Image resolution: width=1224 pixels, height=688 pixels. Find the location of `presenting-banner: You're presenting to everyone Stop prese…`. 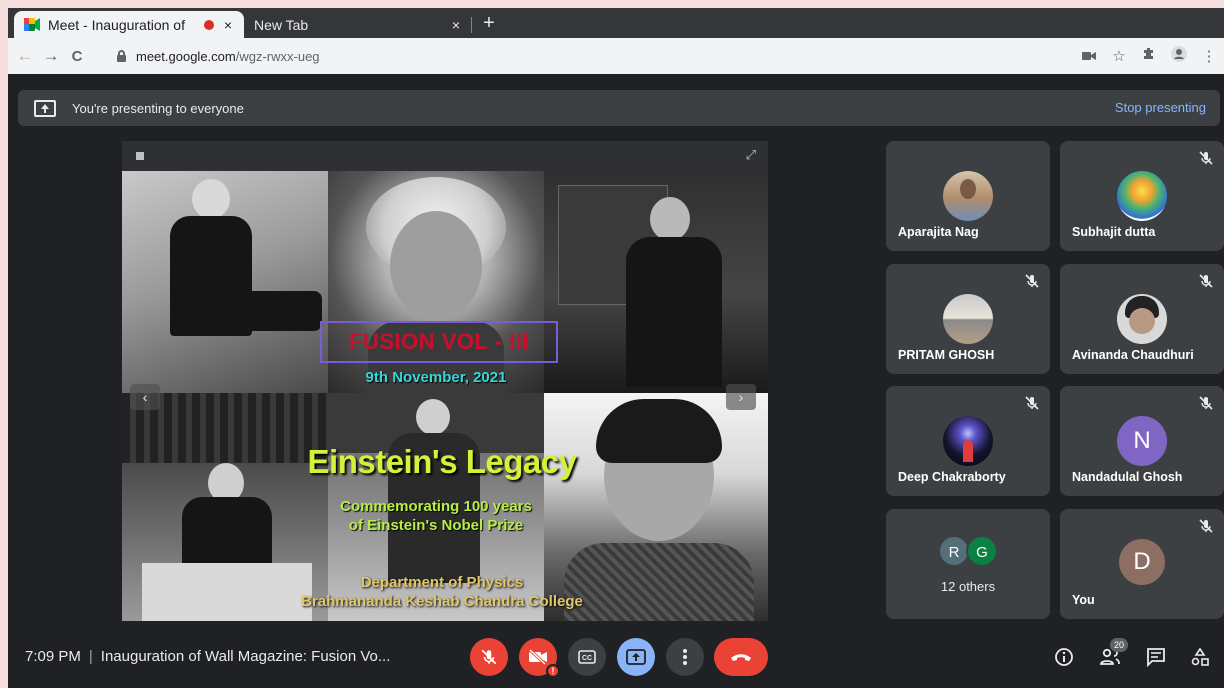

presenting-banner: You're presenting to everyone Stop prese… is located at coordinates (619, 108).